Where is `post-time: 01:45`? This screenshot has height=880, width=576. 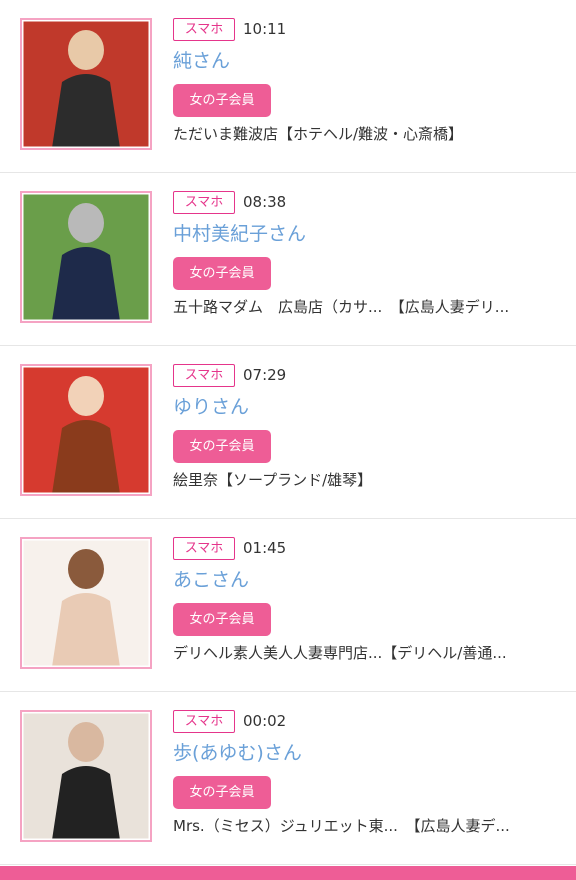 post-time: 01:45 is located at coordinates (265, 548).